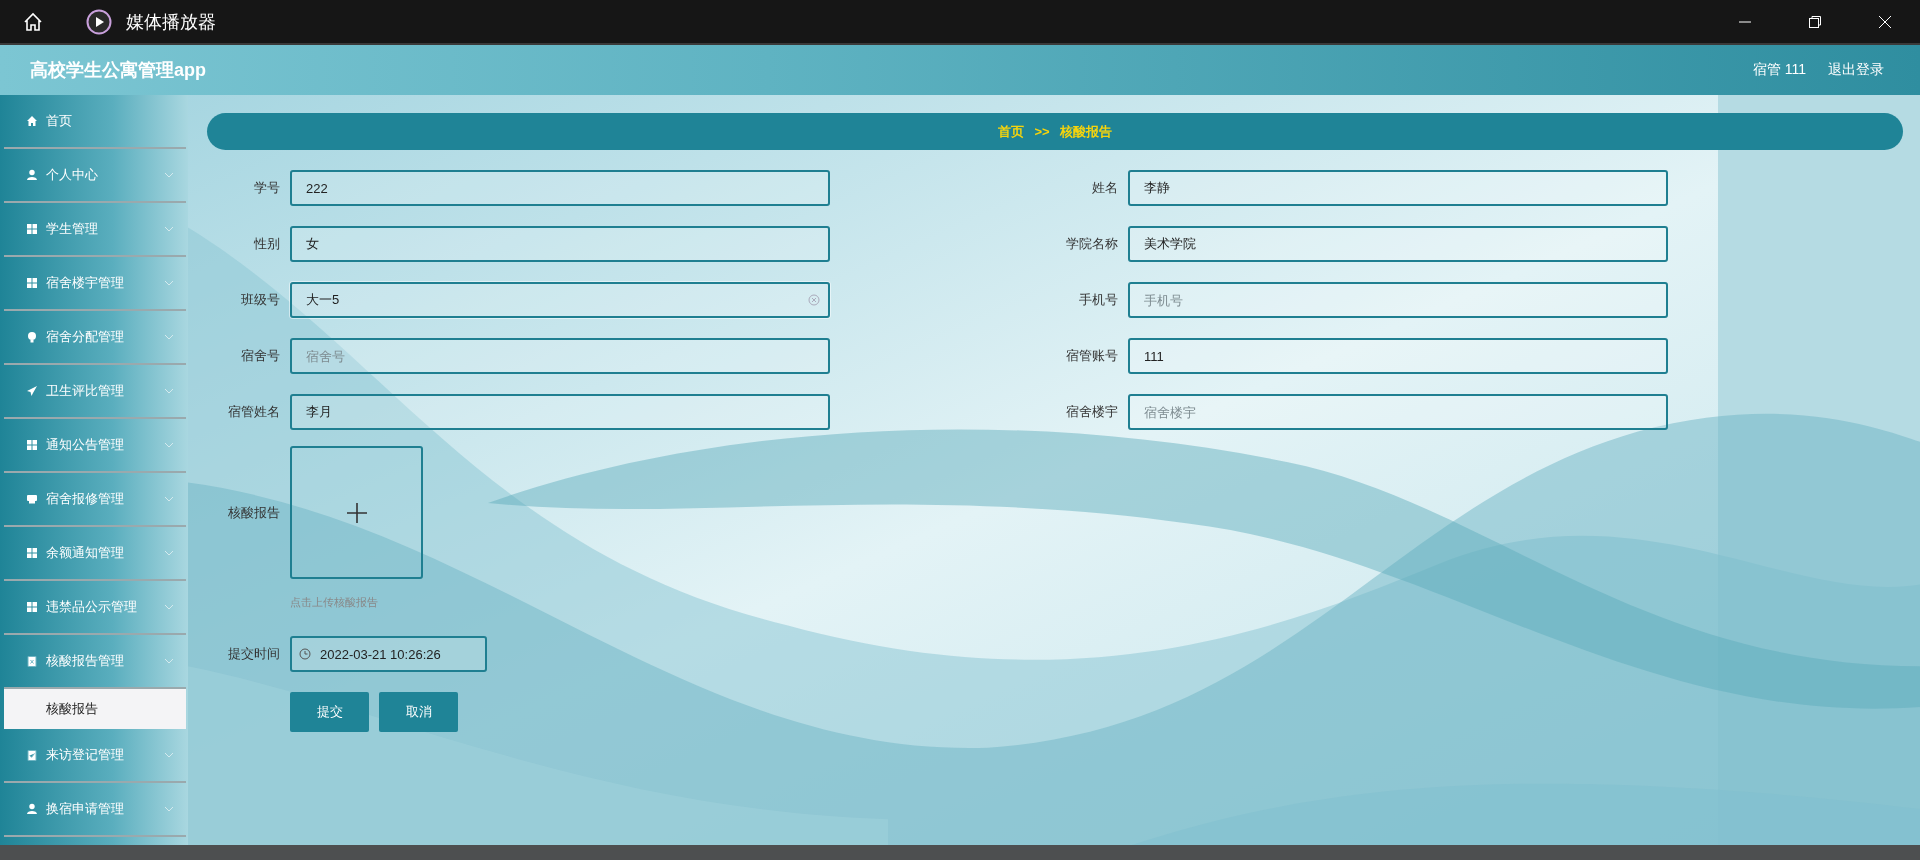  Describe the element at coordinates (1092, 244) in the screenshot. I see `field-label: 学院名称` at that location.